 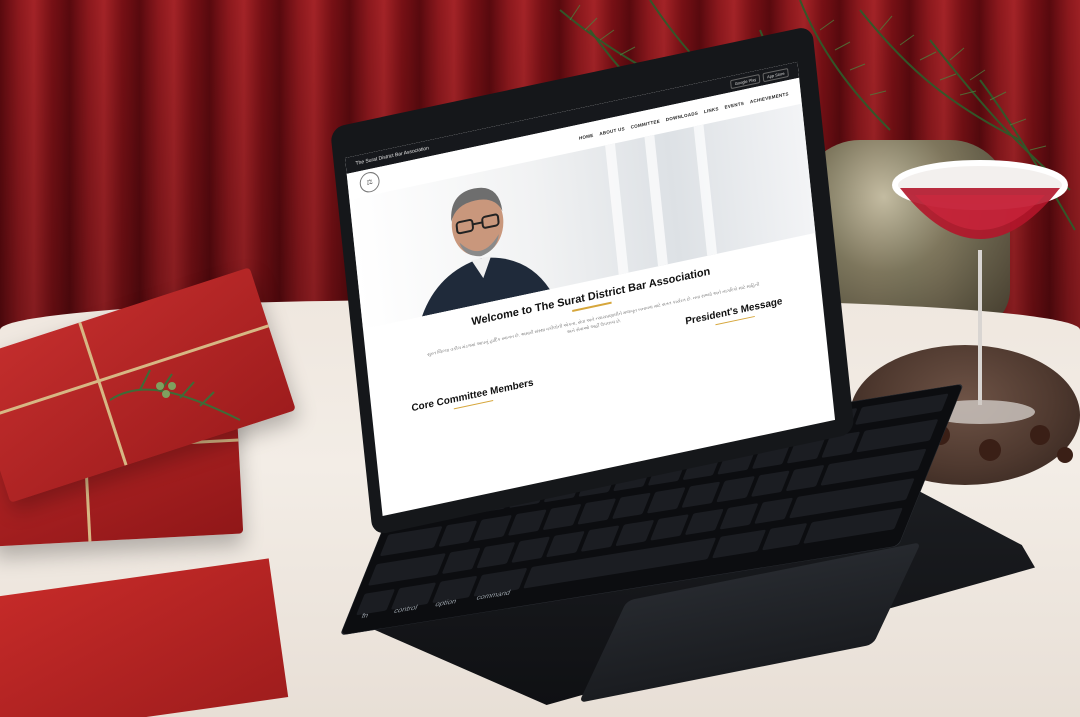 I want to click on nav-achievements: ACHIEVEMENTS, so click(x=769, y=97).